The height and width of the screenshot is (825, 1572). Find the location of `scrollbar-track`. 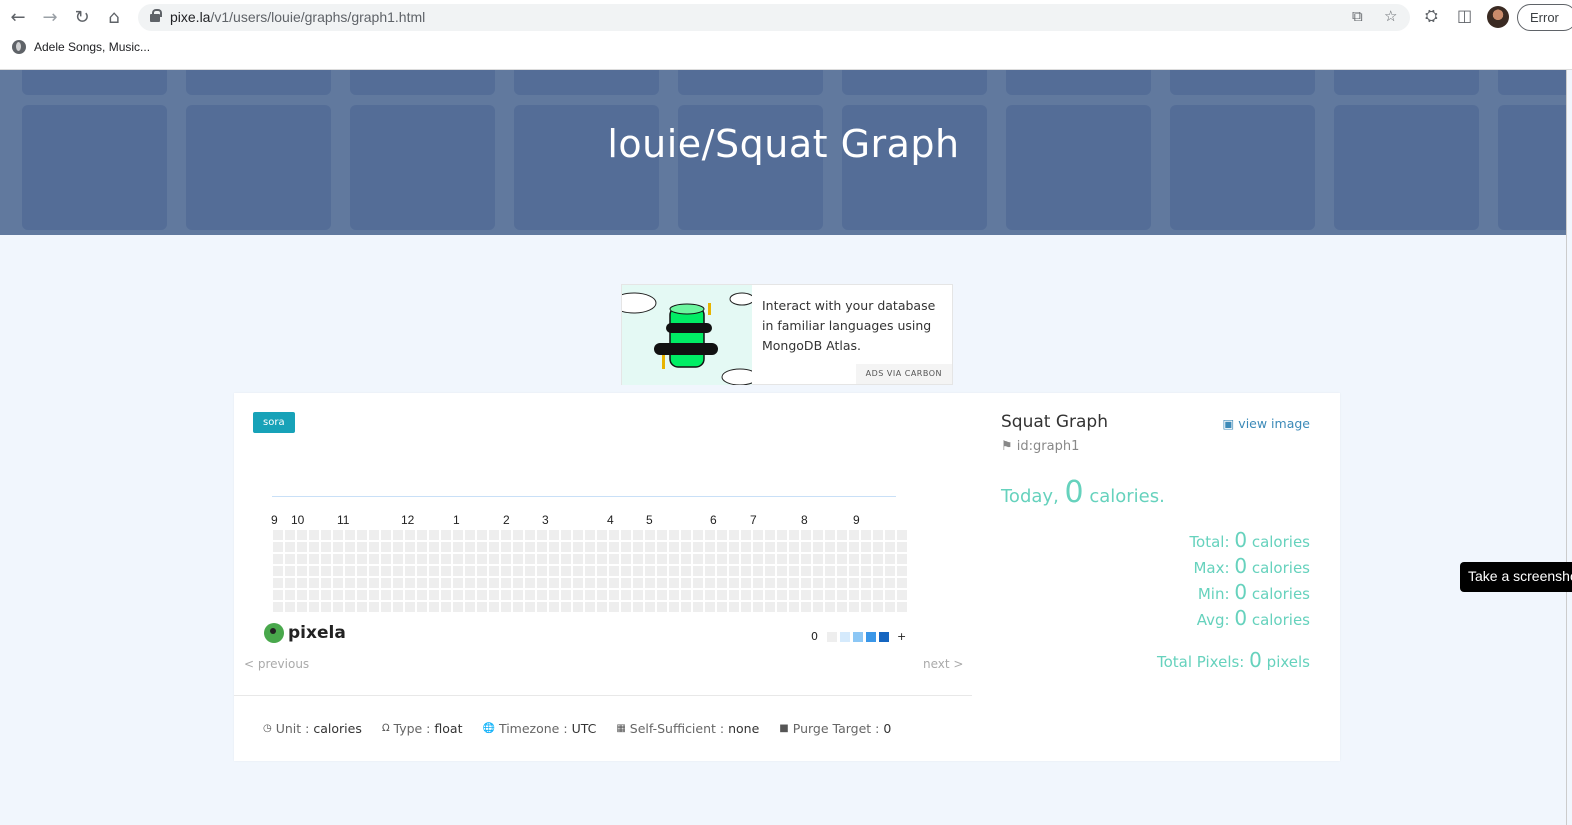

scrollbar-track is located at coordinates (1566, 447).